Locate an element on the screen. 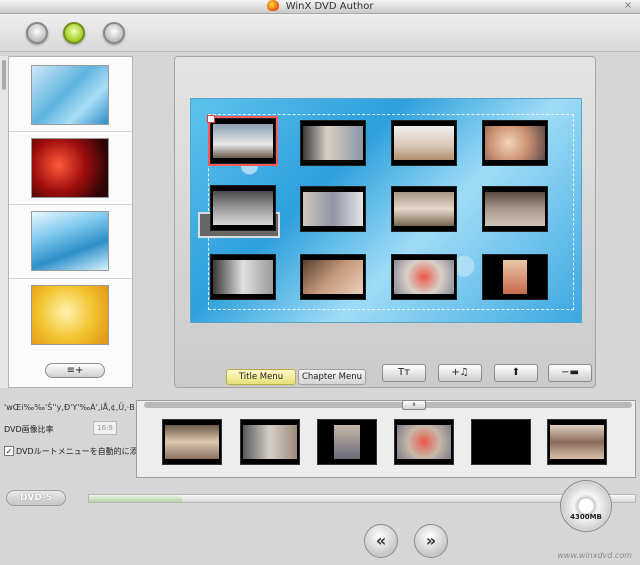  background-thumb-red-flowers is located at coordinates (70, 168).